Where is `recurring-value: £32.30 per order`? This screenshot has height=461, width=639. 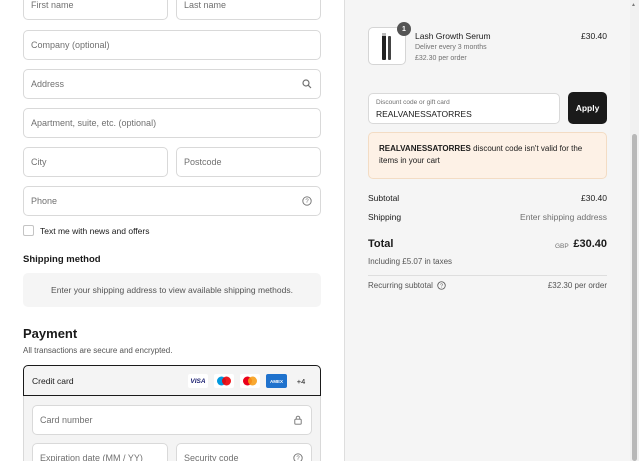 recurring-value: £32.30 per order is located at coordinates (577, 285).